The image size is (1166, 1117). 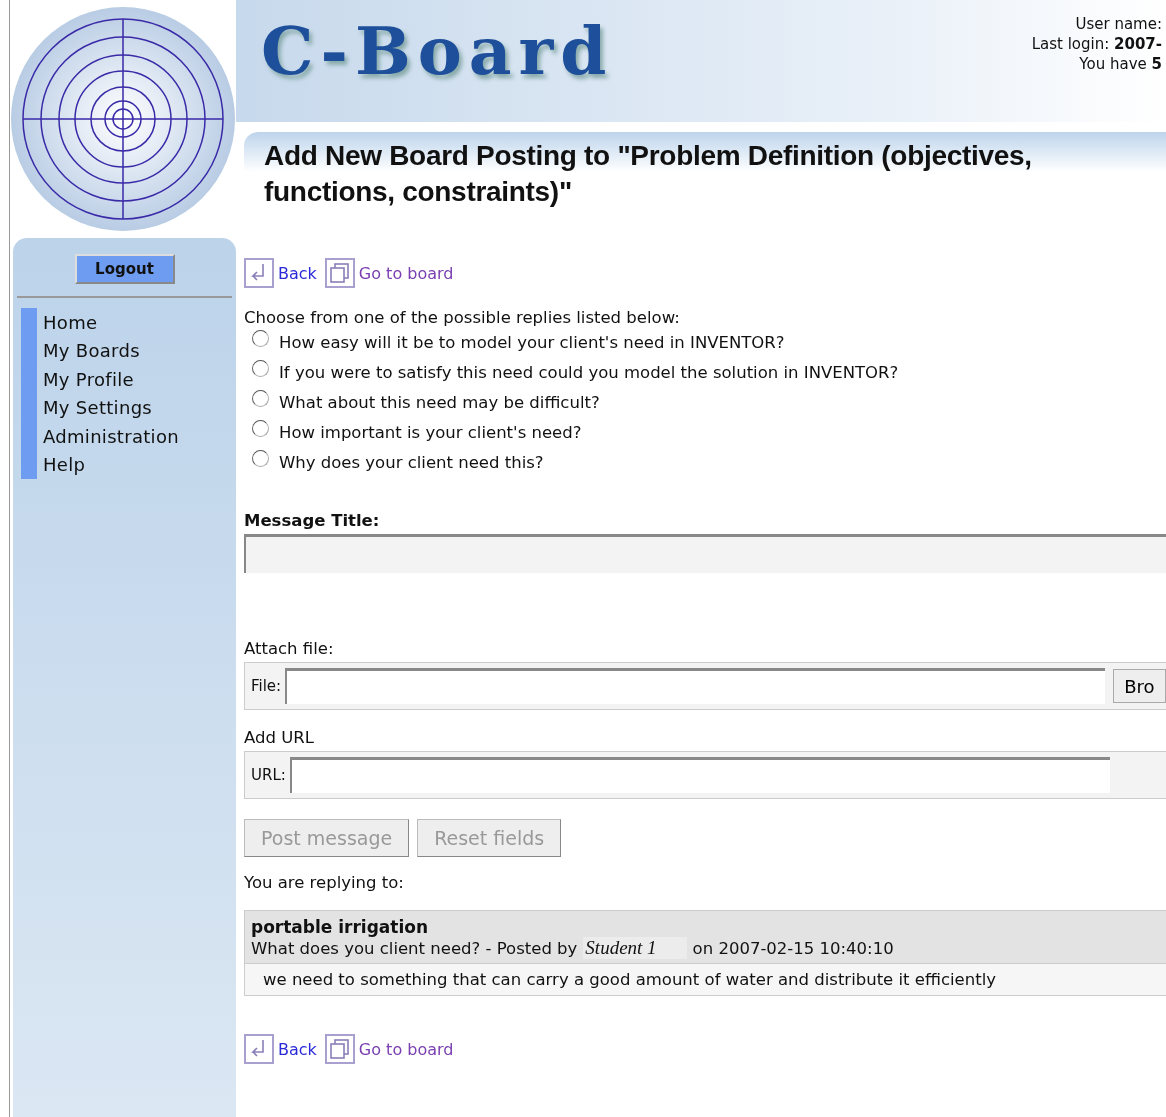 What do you see at coordinates (123, 119) in the screenshot?
I see `target-logo-icon` at bounding box center [123, 119].